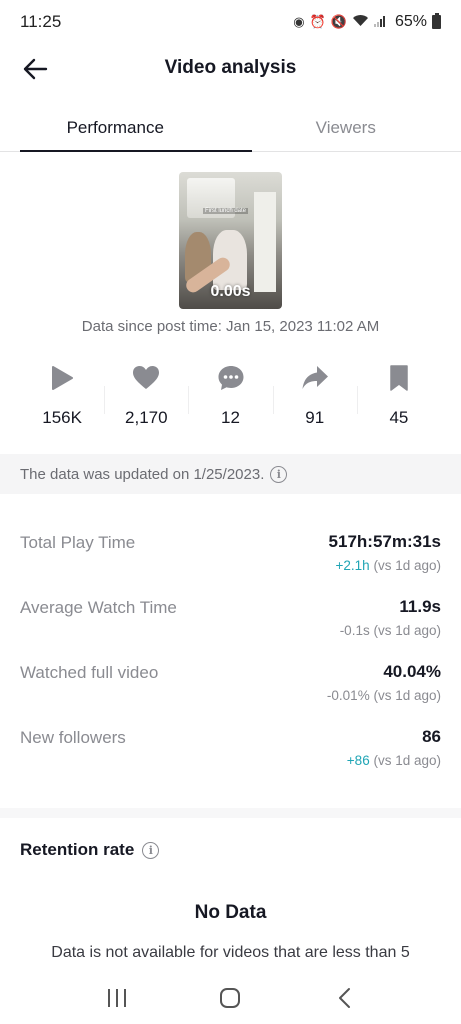  Describe the element at coordinates (431, 736) in the screenshot. I see `metric-value: 86` at that location.